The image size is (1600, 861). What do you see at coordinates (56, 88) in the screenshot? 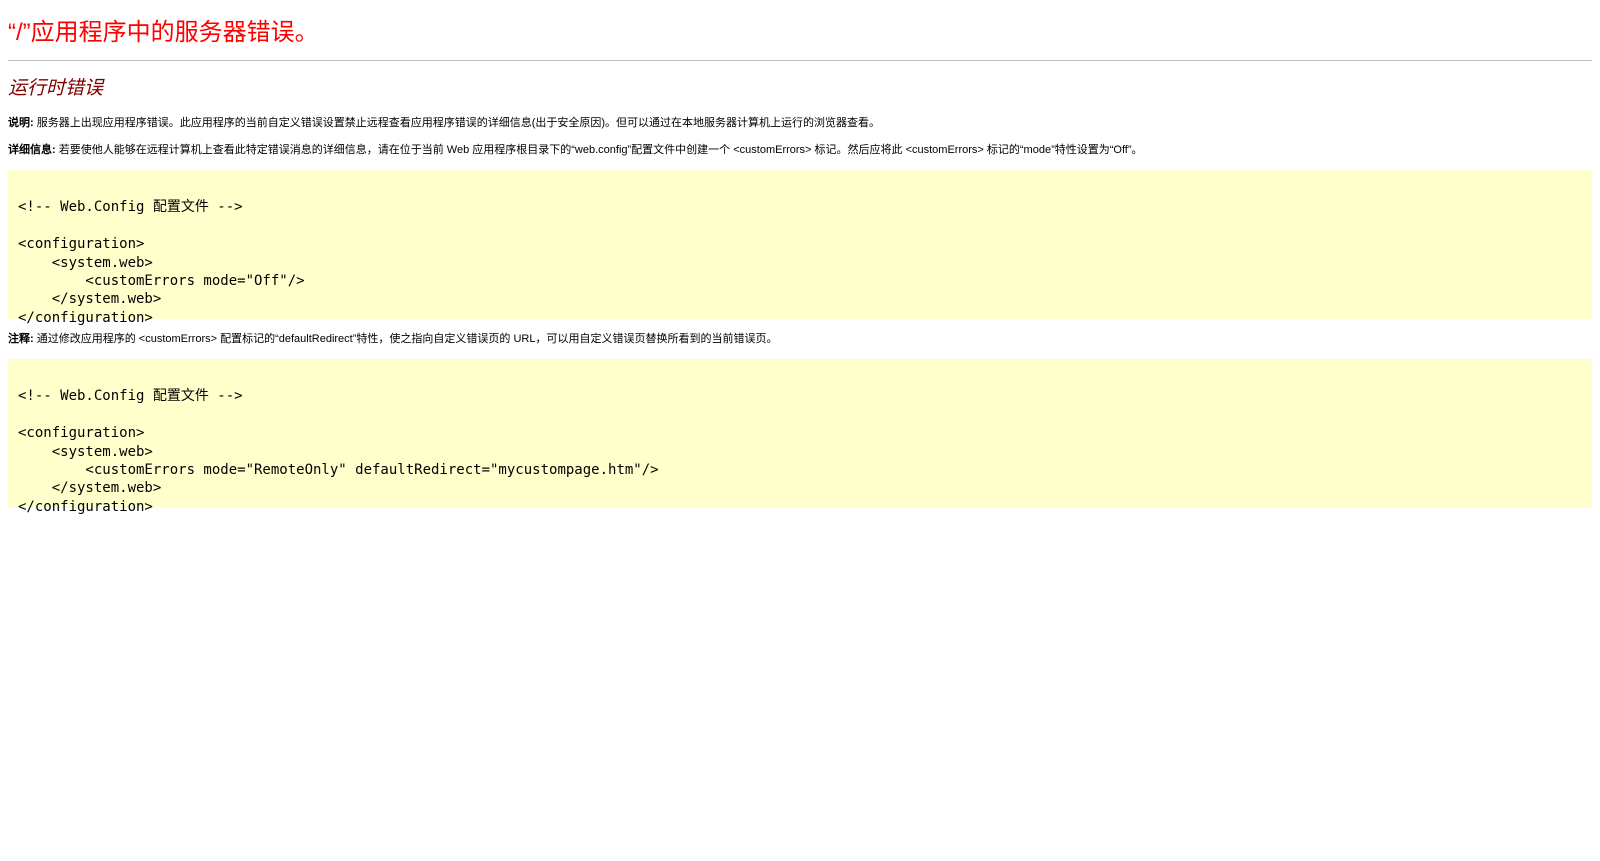
I see `section-title: 运行时错误` at bounding box center [56, 88].